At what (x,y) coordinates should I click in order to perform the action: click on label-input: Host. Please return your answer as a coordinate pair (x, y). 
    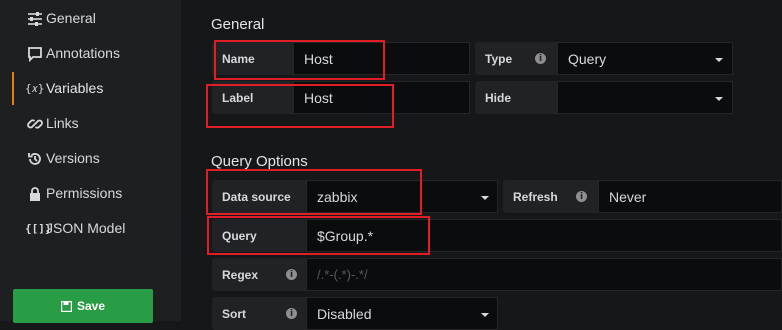
    Looking at the image, I should click on (381, 97).